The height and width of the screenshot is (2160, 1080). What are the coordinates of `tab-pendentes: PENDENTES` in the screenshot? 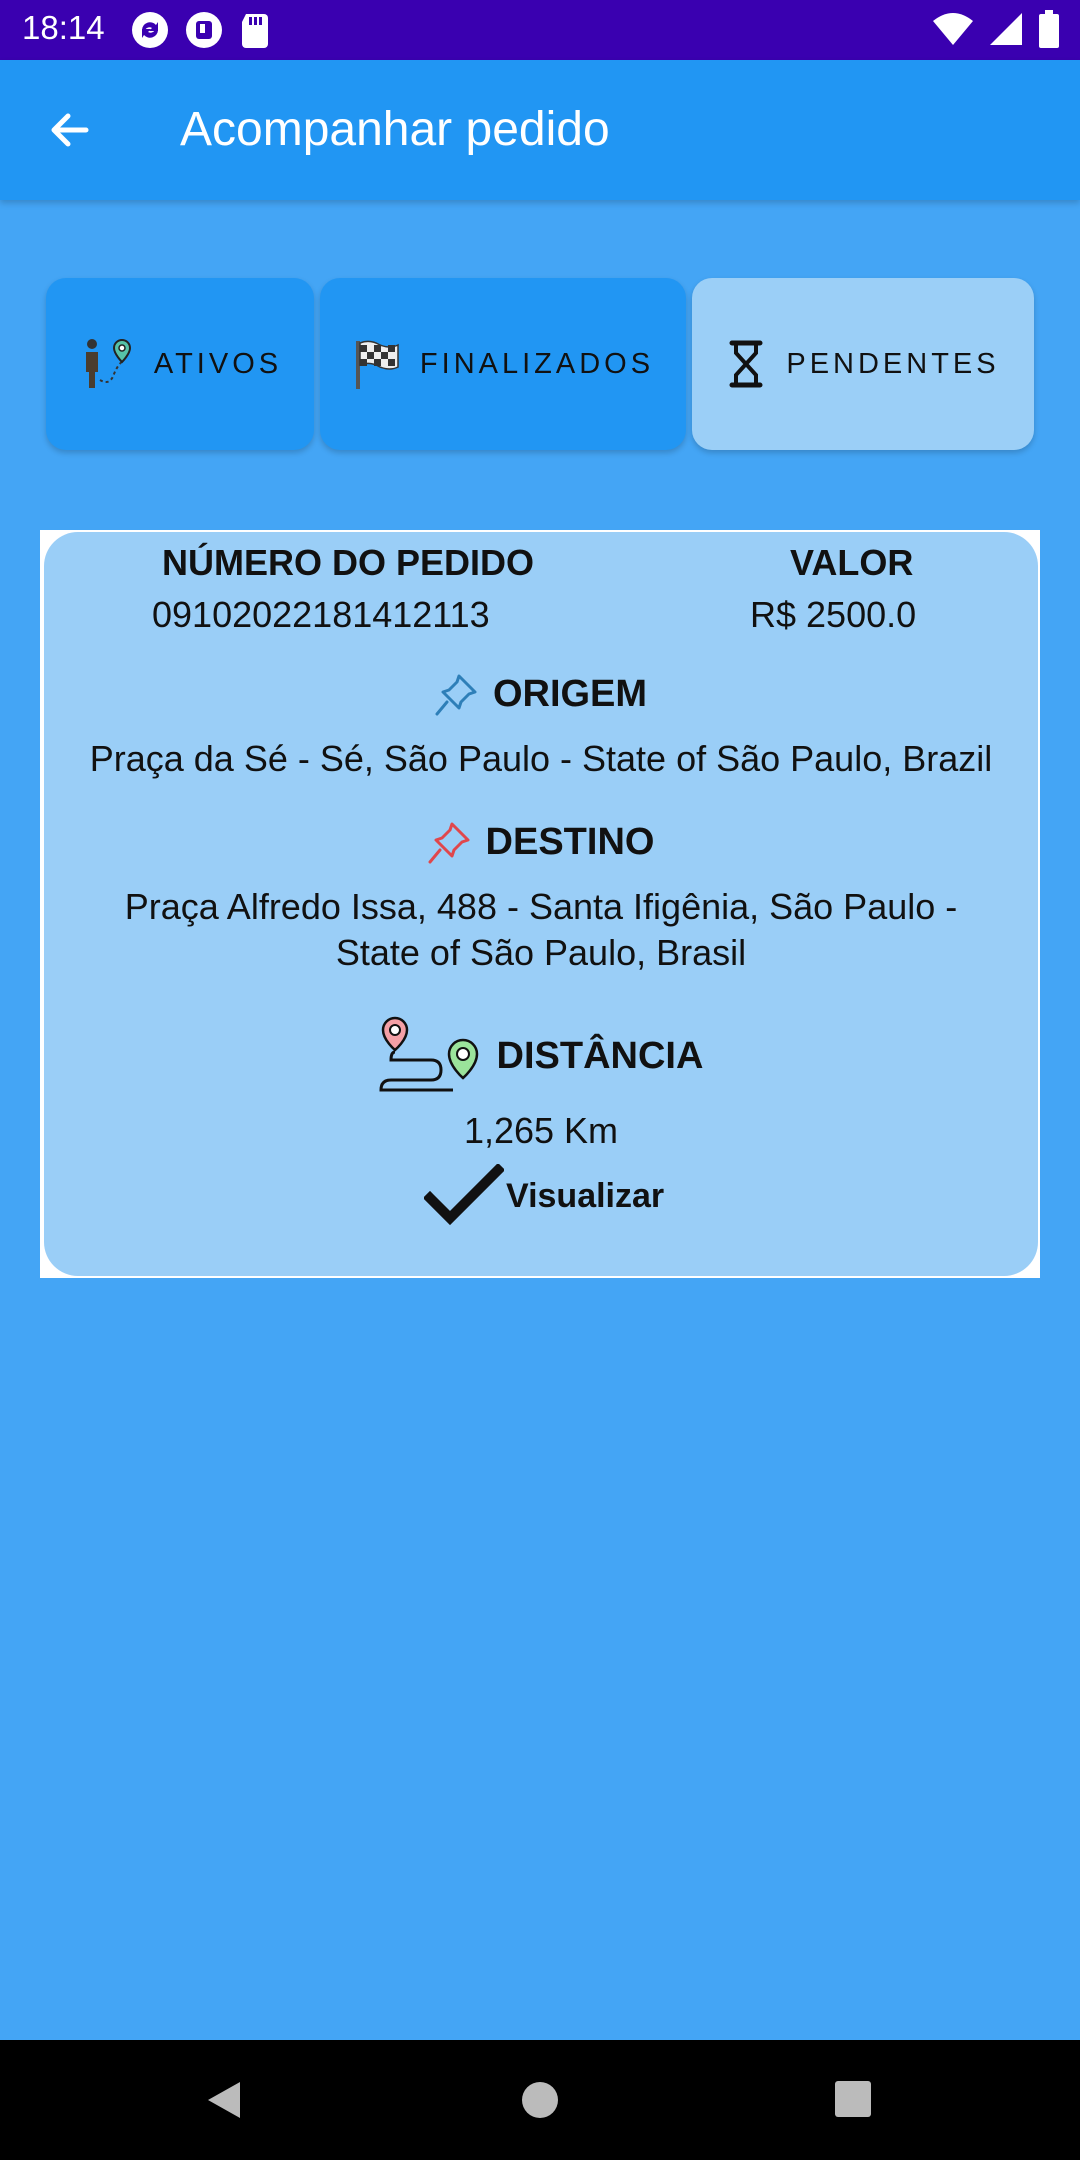 It's located at (863, 364).